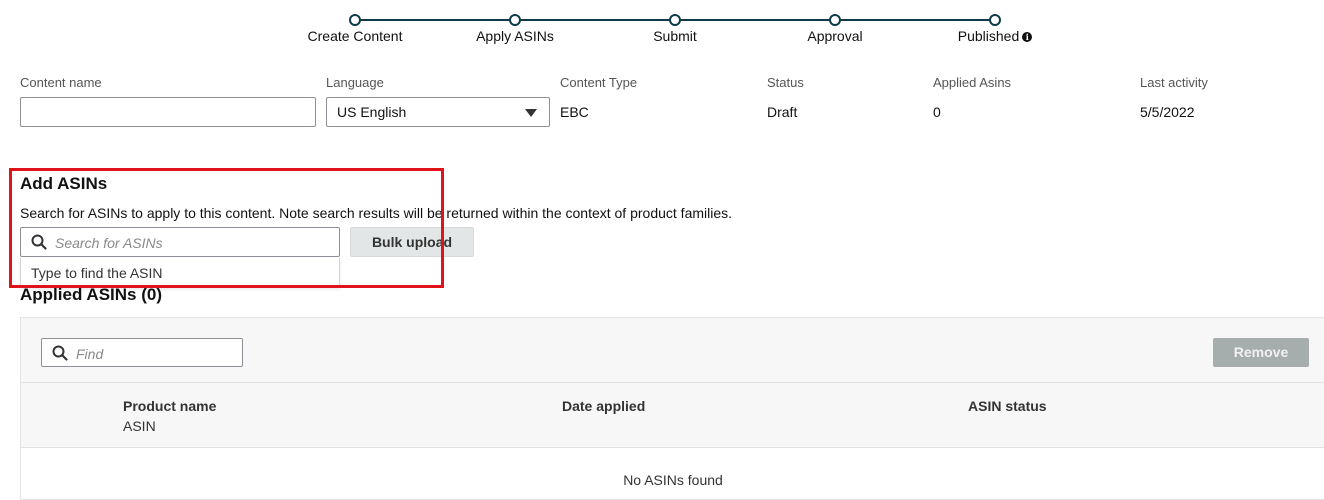 Image resolution: width=1324 pixels, height=500 pixels. I want to click on step-published: Published i, so click(995, 29).